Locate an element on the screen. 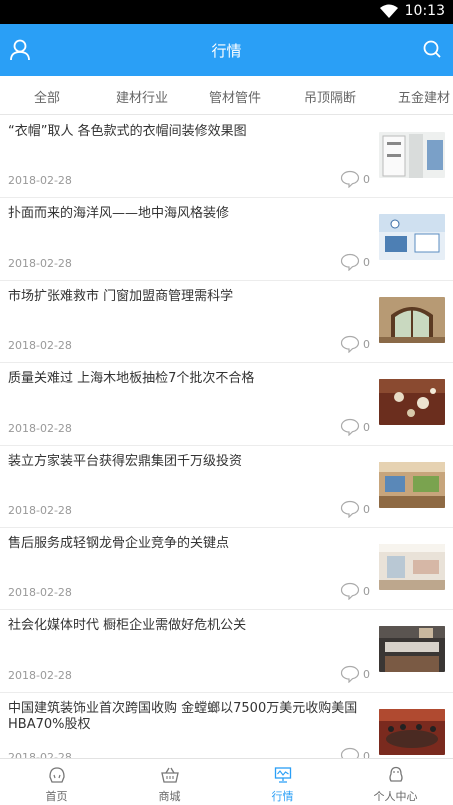 The width and height of the screenshot is (453, 805). nav-profile: 个人中心 is located at coordinates (395, 782).